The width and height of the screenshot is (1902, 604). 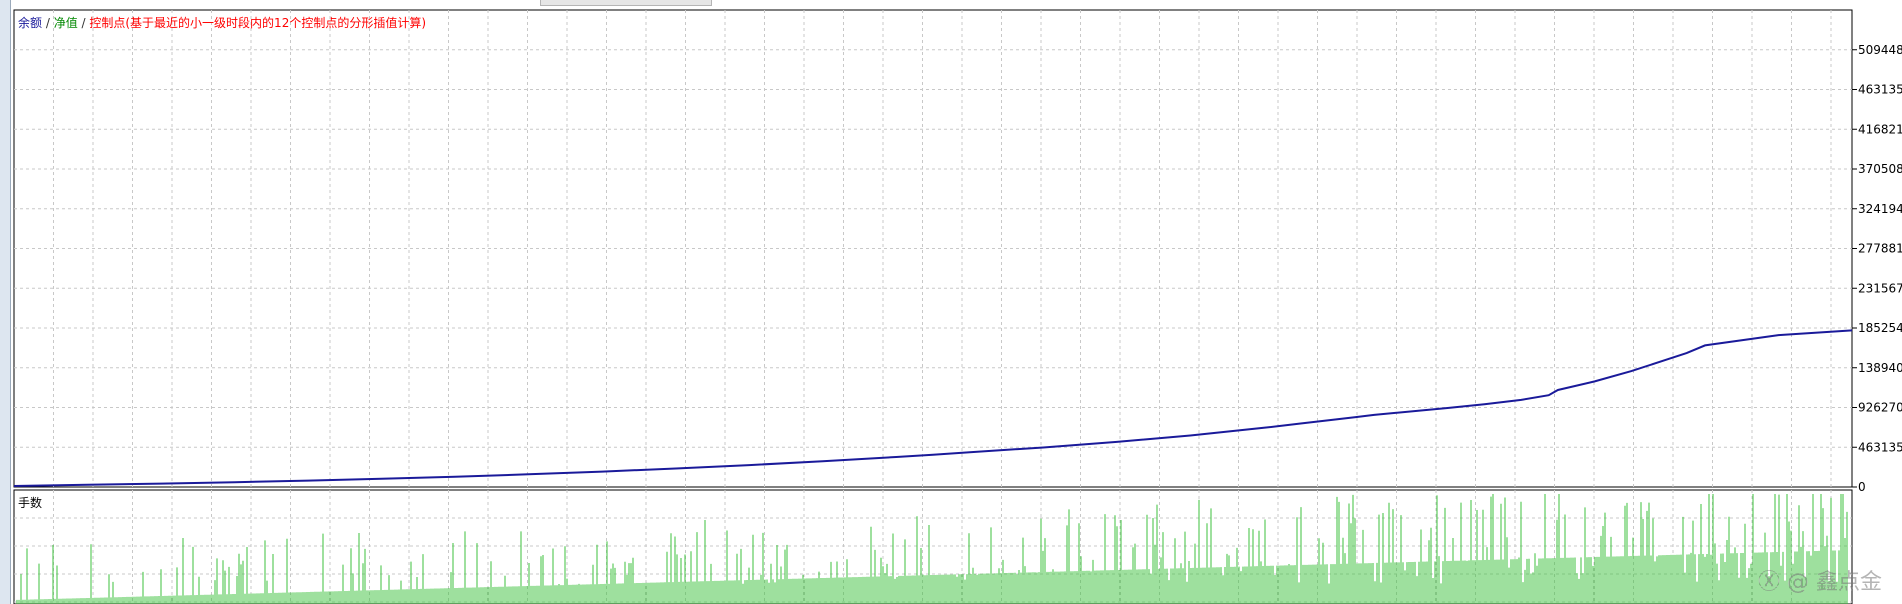 I want to click on watermark: Ⓧ @ 鑫点金, so click(x=1820, y=582).